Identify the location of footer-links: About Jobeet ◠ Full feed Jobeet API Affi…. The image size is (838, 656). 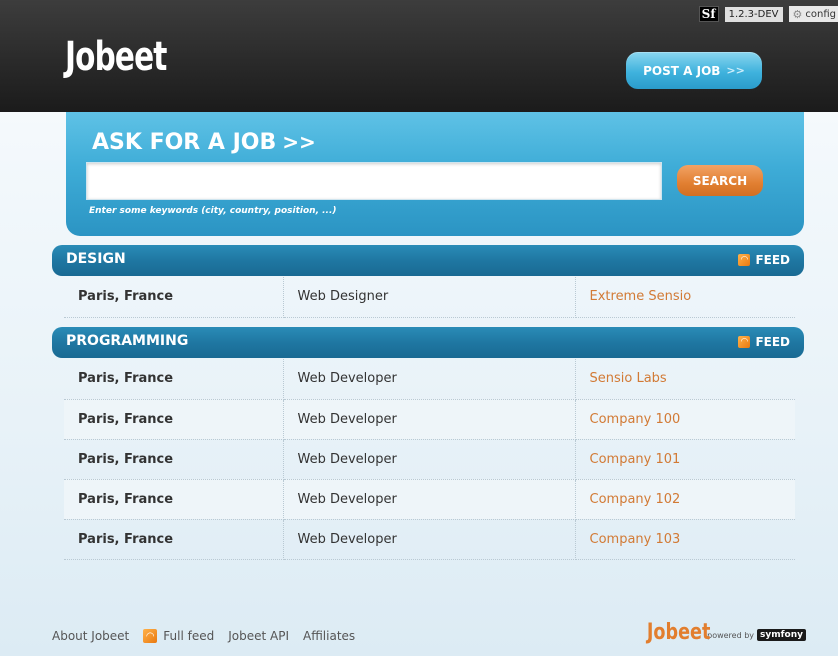
(203, 636).